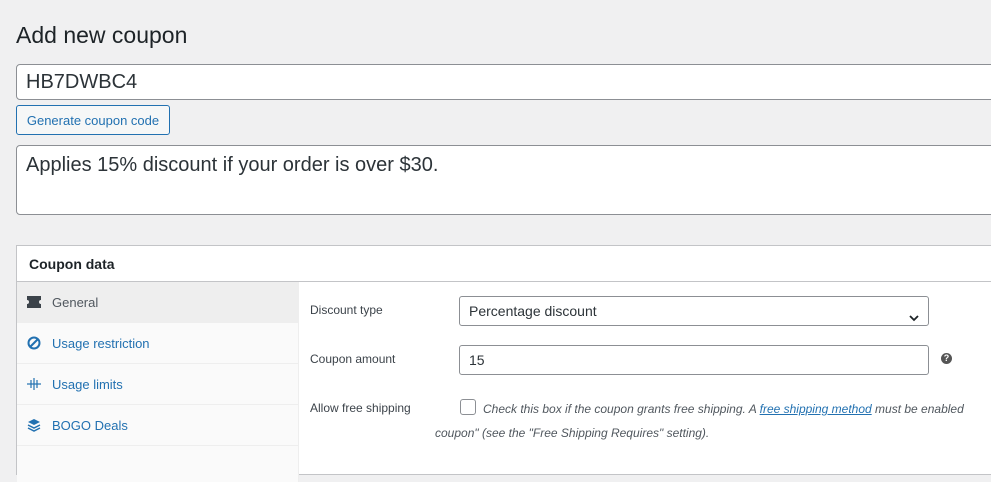  What do you see at coordinates (694, 360) in the screenshot?
I see `coupon-amount-input: 15` at bounding box center [694, 360].